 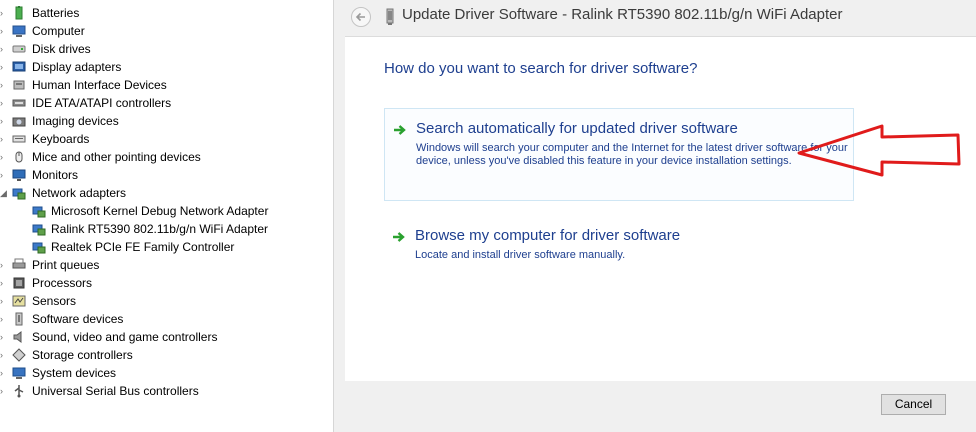 What do you see at coordinates (74, 373) in the screenshot?
I see `tree-item-label: System devices` at bounding box center [74, 373].